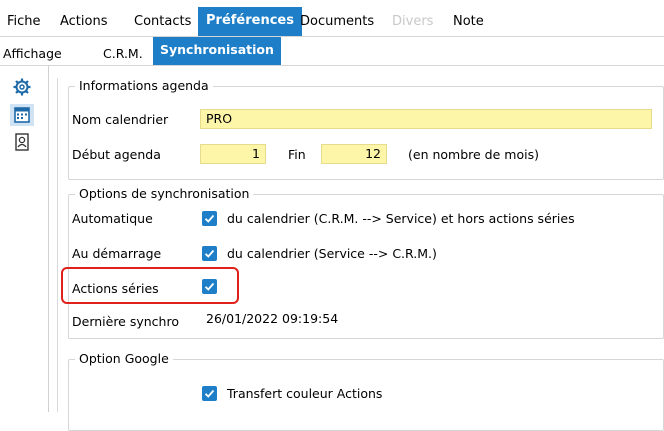 This screenshot has height=431, width=664. Describe the element at coordinates (22, 87) in the screenshot. I see `gear-icon` at that location.